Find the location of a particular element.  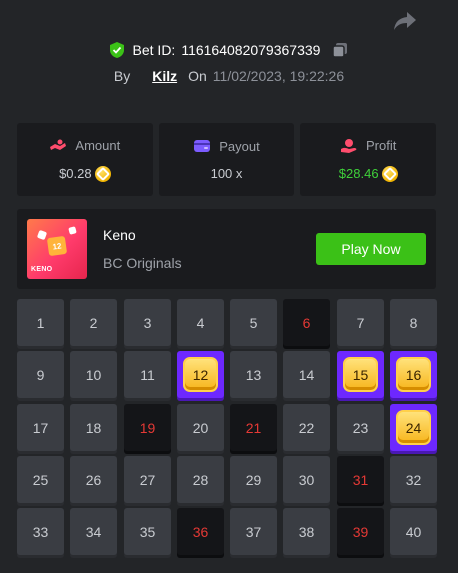

profit-value: $28.46 is located at coordinates (358, 173).